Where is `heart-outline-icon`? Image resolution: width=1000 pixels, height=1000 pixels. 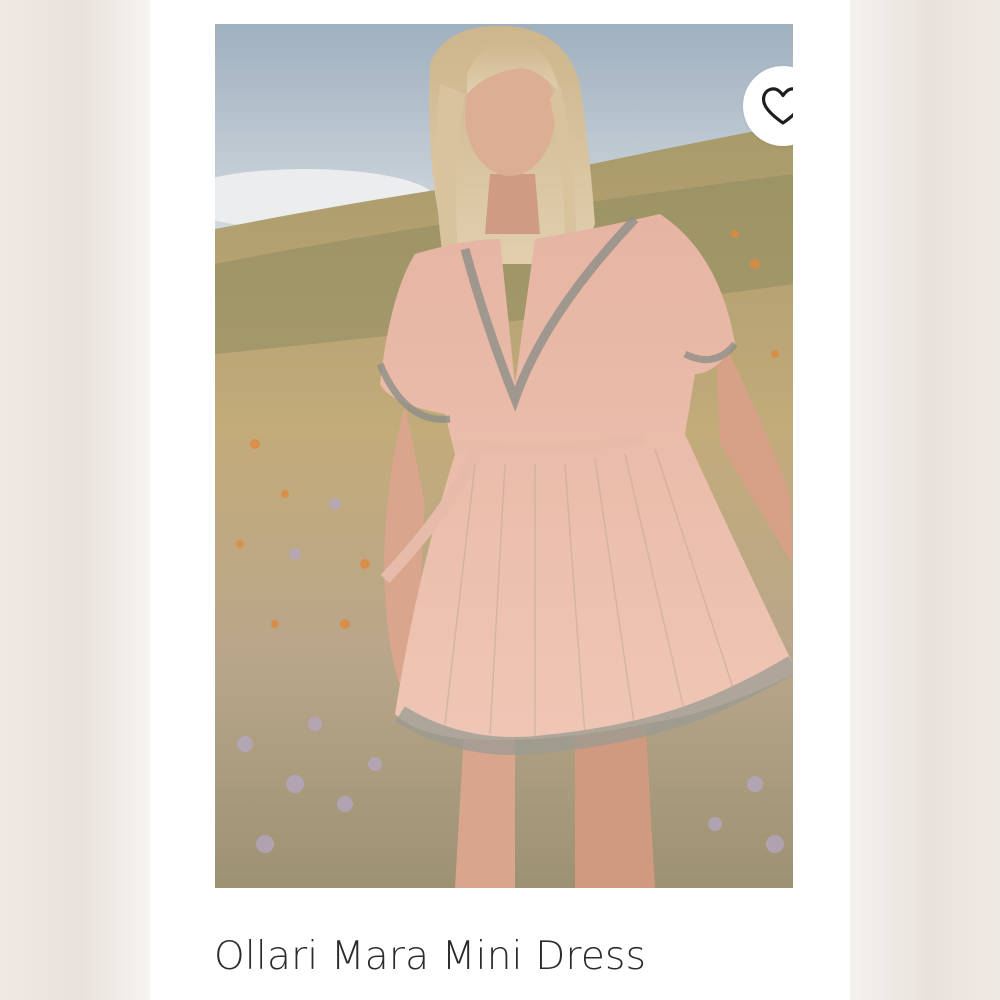 heart-outline-icon is located at coordinates (777, 106).